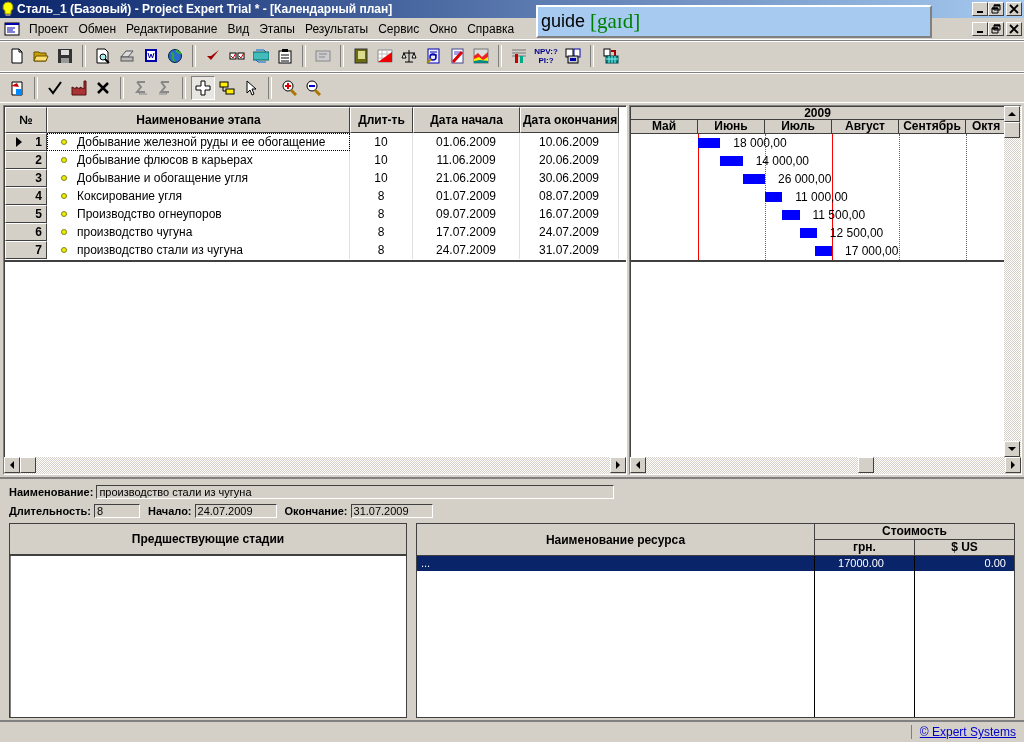  What do you see at coordinates (546, 55) in the screenshot?
I see `indicators-button: NPV:? PI:?` at bounding box center [546, 55].